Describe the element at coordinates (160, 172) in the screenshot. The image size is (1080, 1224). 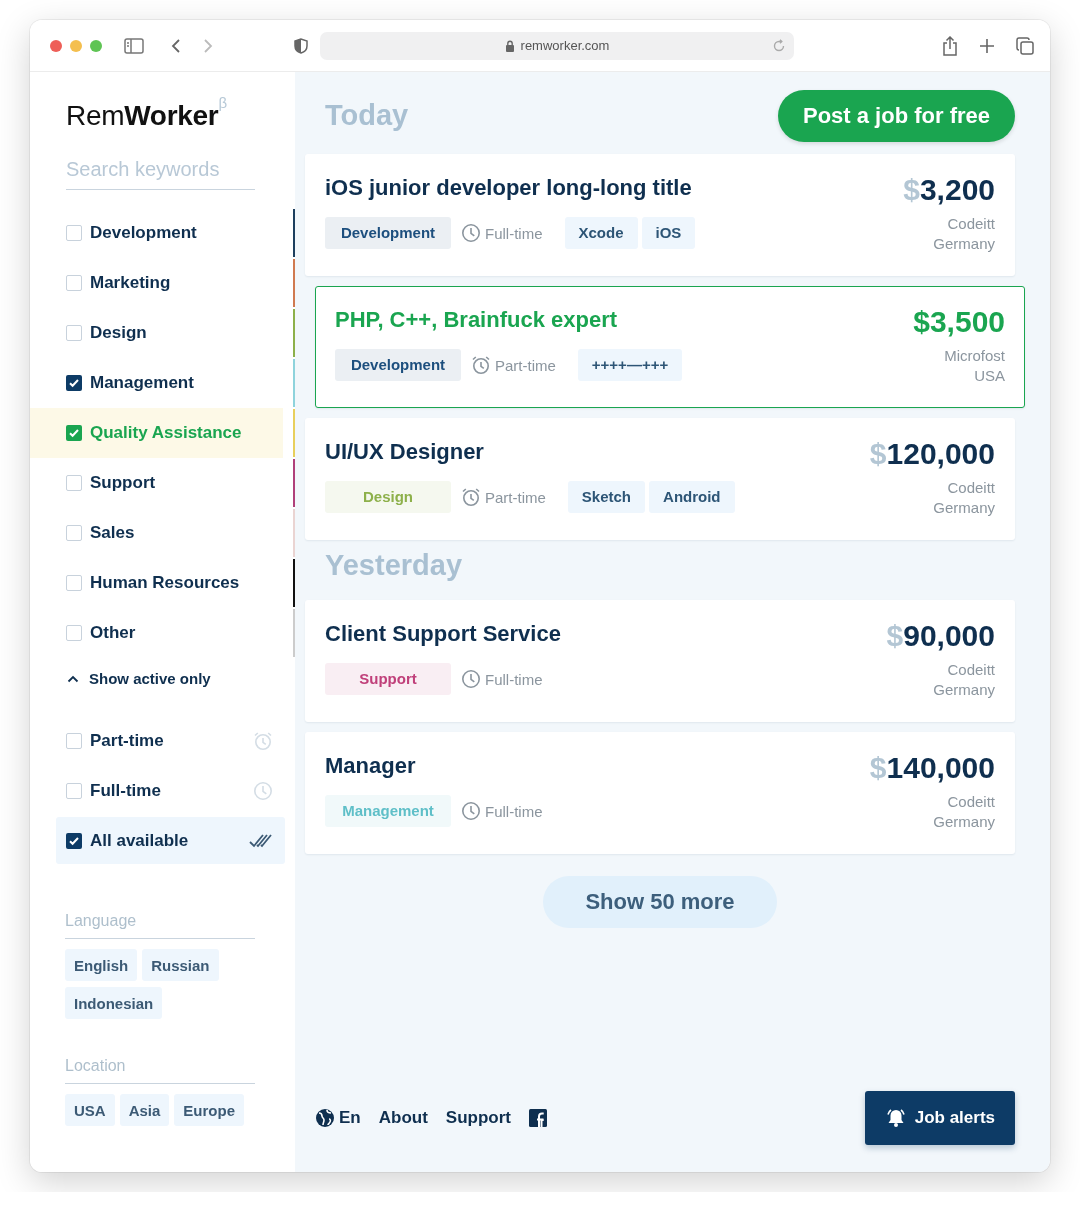
I see `search-field: Search keywords` at that location.